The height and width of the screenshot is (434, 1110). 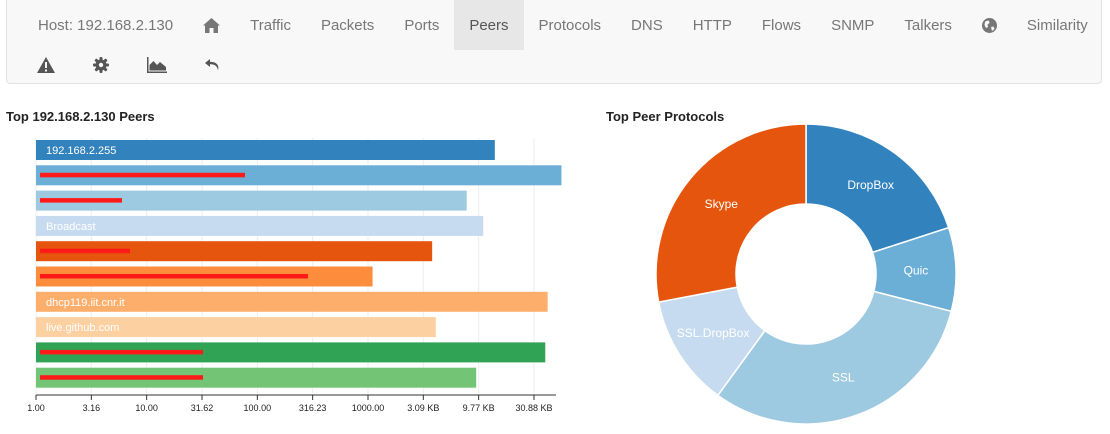 What do you see at coordinates (82, 328) in the screenshot?
I see `peer-bar-label: live.github.com` at bounding box center [82, 328].